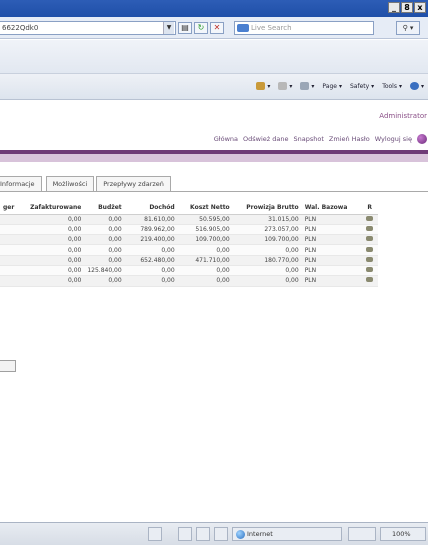  Describe the element at coordinates (151, 208) in the screenshot. I see `col-dochod: Dochód` at that location.